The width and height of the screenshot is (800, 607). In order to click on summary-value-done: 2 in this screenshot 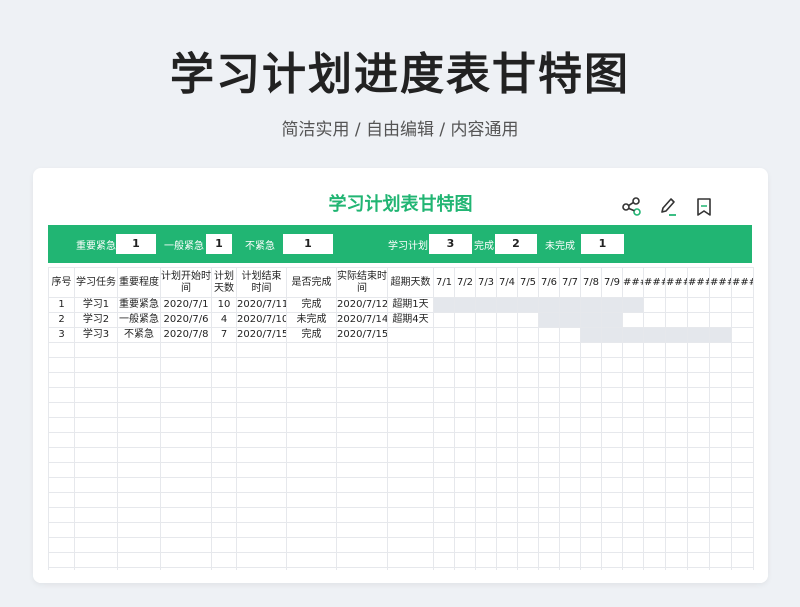, I will do `click(516, 244)`.